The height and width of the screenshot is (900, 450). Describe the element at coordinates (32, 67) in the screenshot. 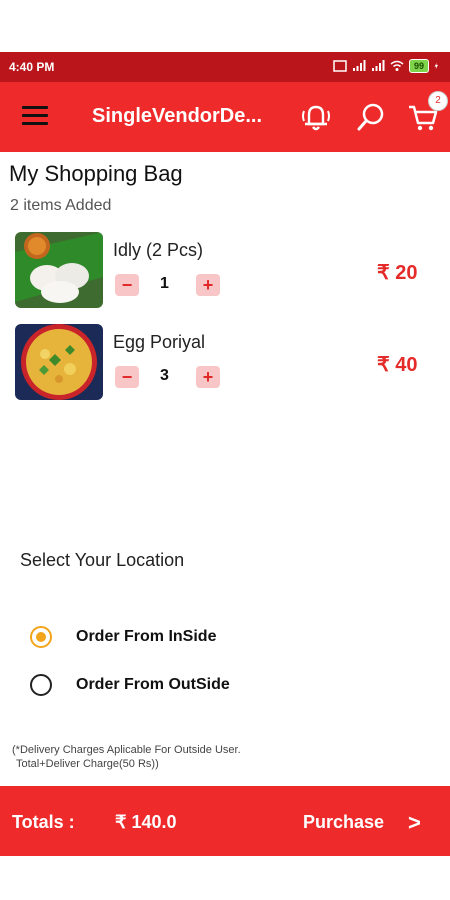

I see `status-time: 4:40 PM` at that location.